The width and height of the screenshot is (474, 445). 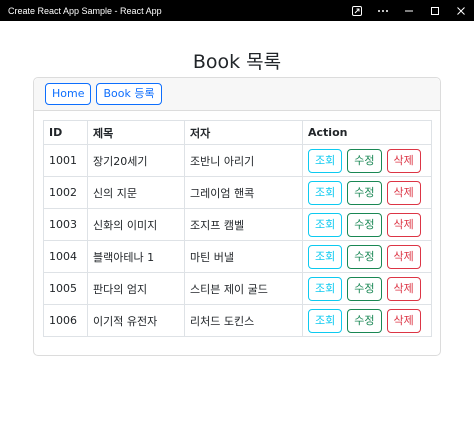 I want to click on header-title: 제목, so click(x=136, y=132).